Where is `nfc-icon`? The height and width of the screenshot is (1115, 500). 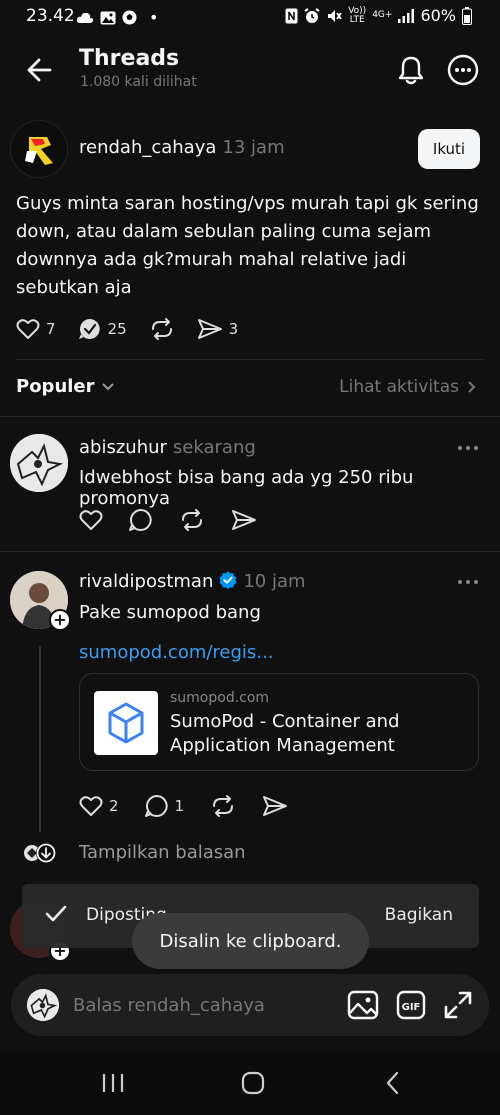
nfc-icon is located at coordinates (291, 15).